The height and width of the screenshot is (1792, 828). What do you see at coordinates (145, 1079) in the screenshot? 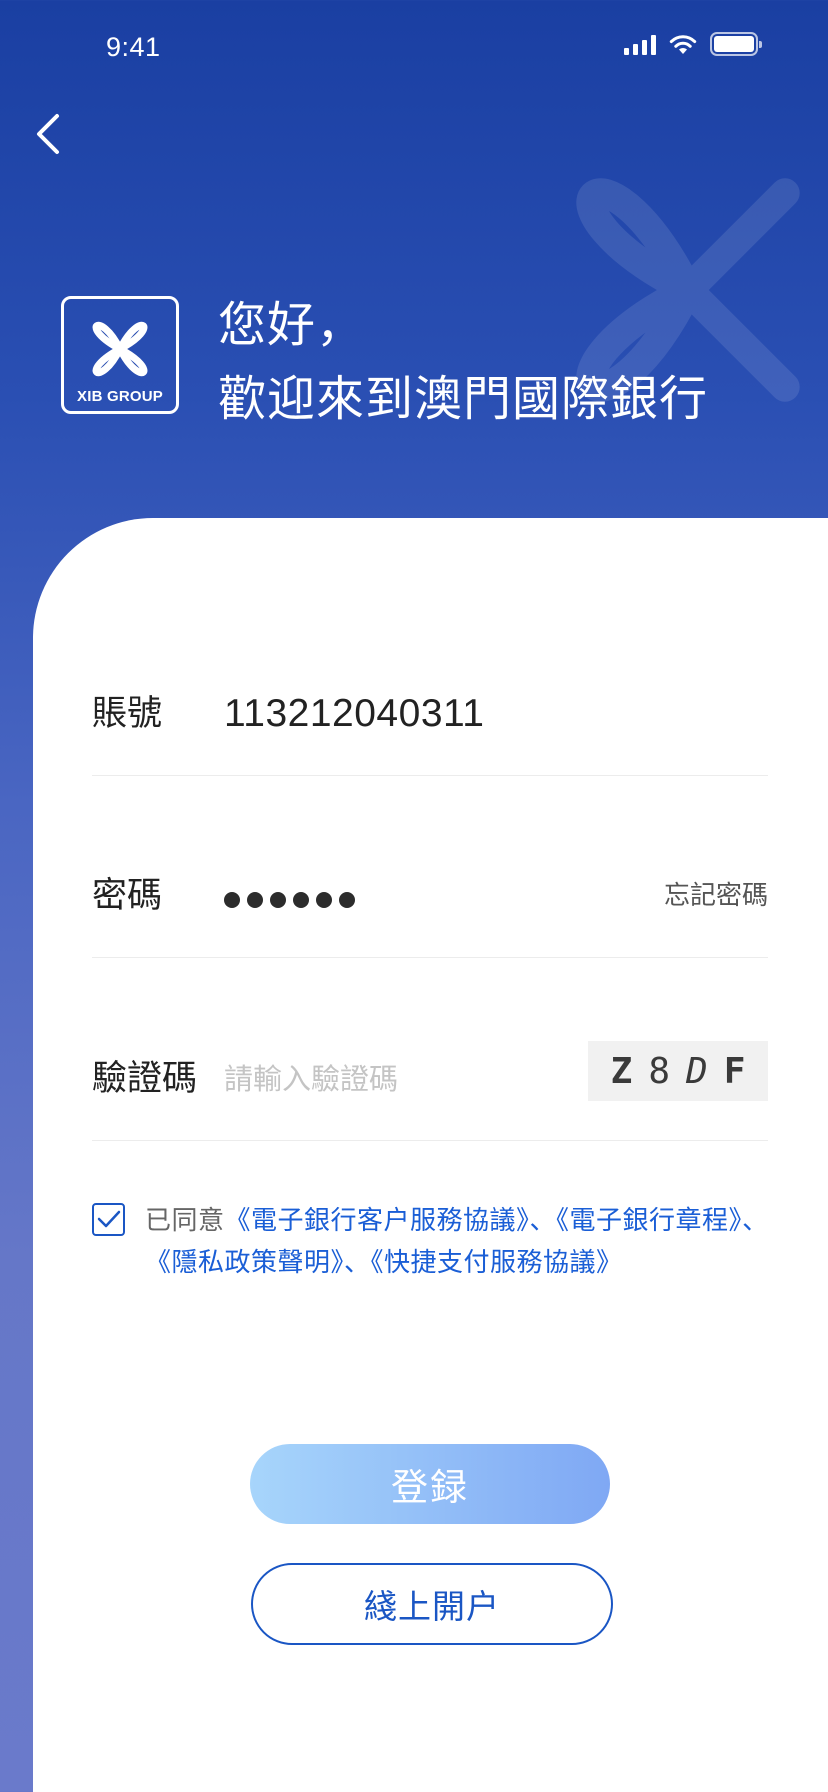
I see `captcha-label: 驗證碼` at bounding box center [145, 1079].